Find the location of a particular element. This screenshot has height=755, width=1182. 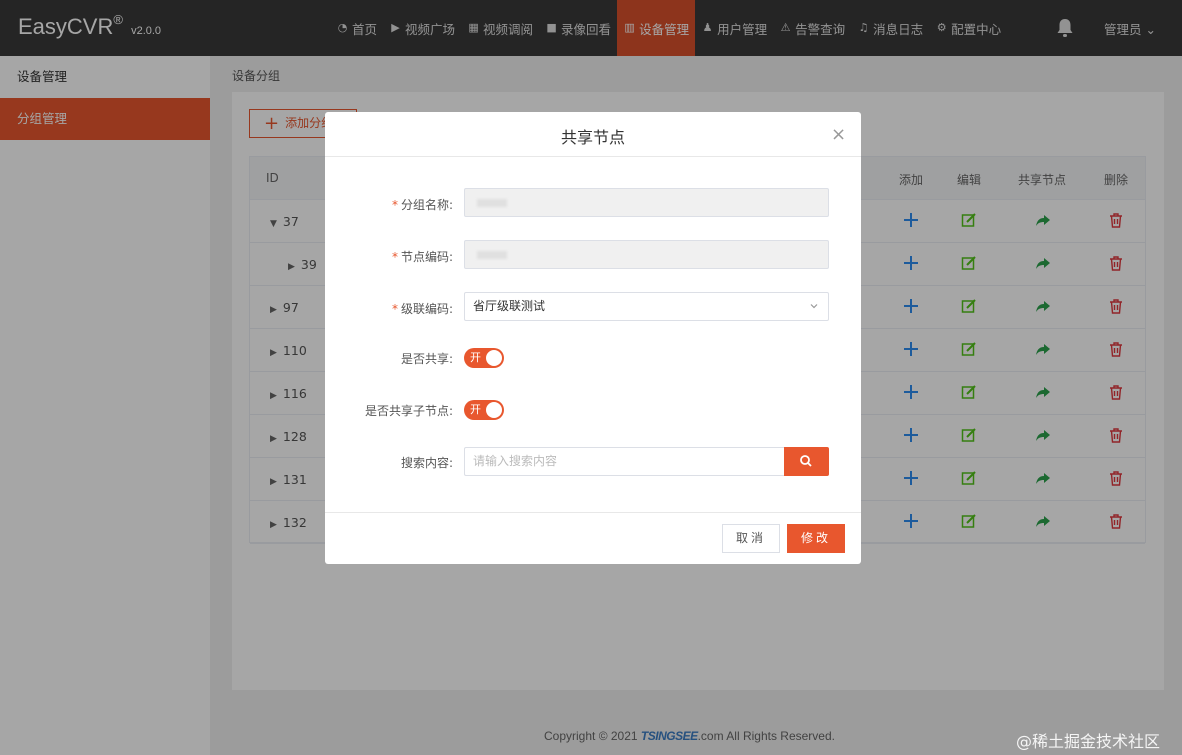

search-label: 搜索内容: is located at coordinates (426, 463).